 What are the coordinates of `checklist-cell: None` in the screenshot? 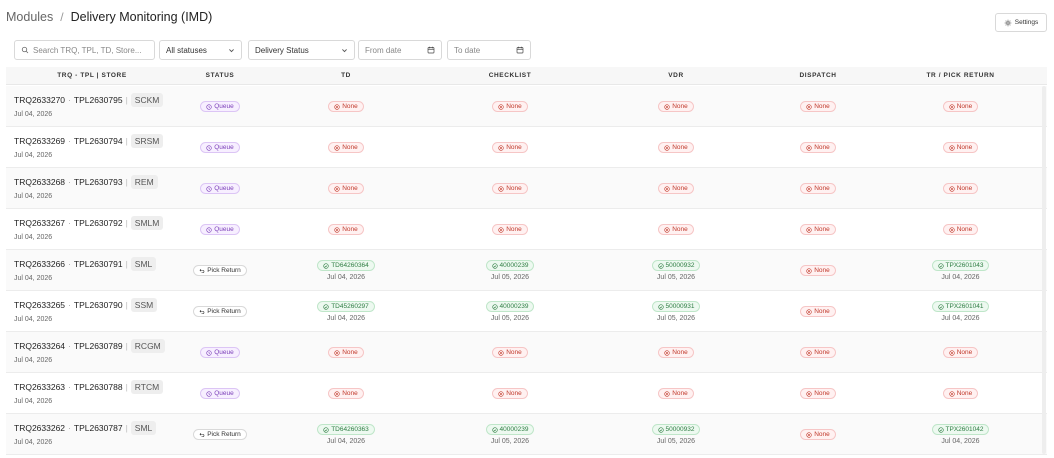 It's located at (510, 229).